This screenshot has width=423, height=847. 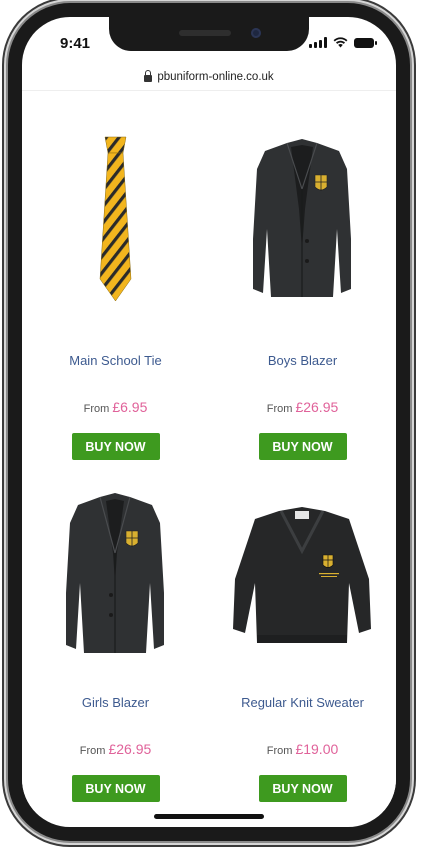 I want to click on sweater-image, so click(x=302, y=573).